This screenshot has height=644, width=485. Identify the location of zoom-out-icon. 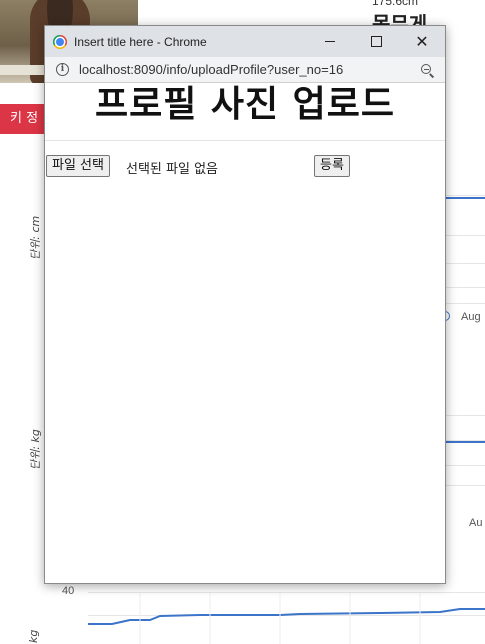
(427, 69).